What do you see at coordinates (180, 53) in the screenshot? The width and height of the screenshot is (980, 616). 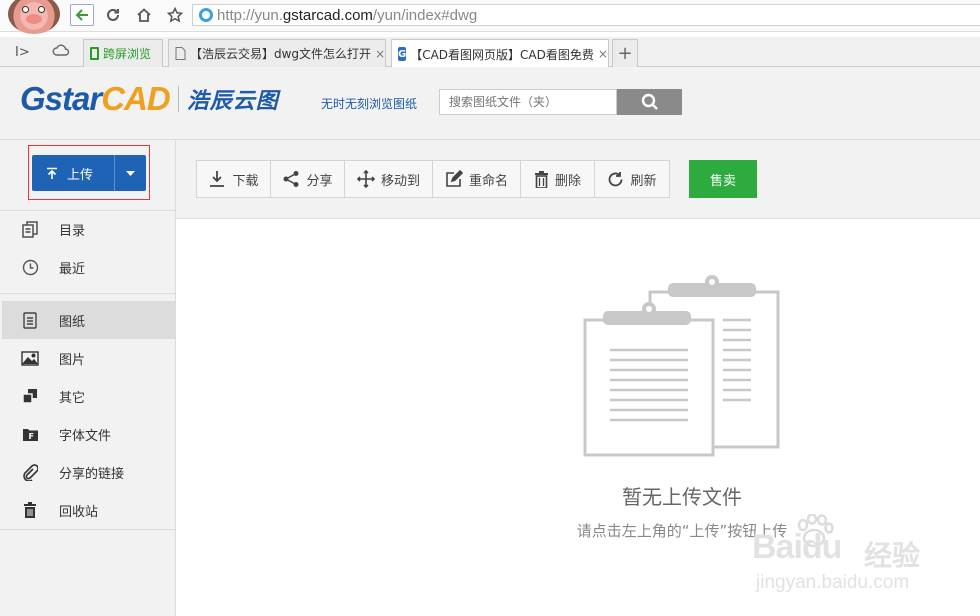 I see `page-icon` at bounding box center [180, 53].